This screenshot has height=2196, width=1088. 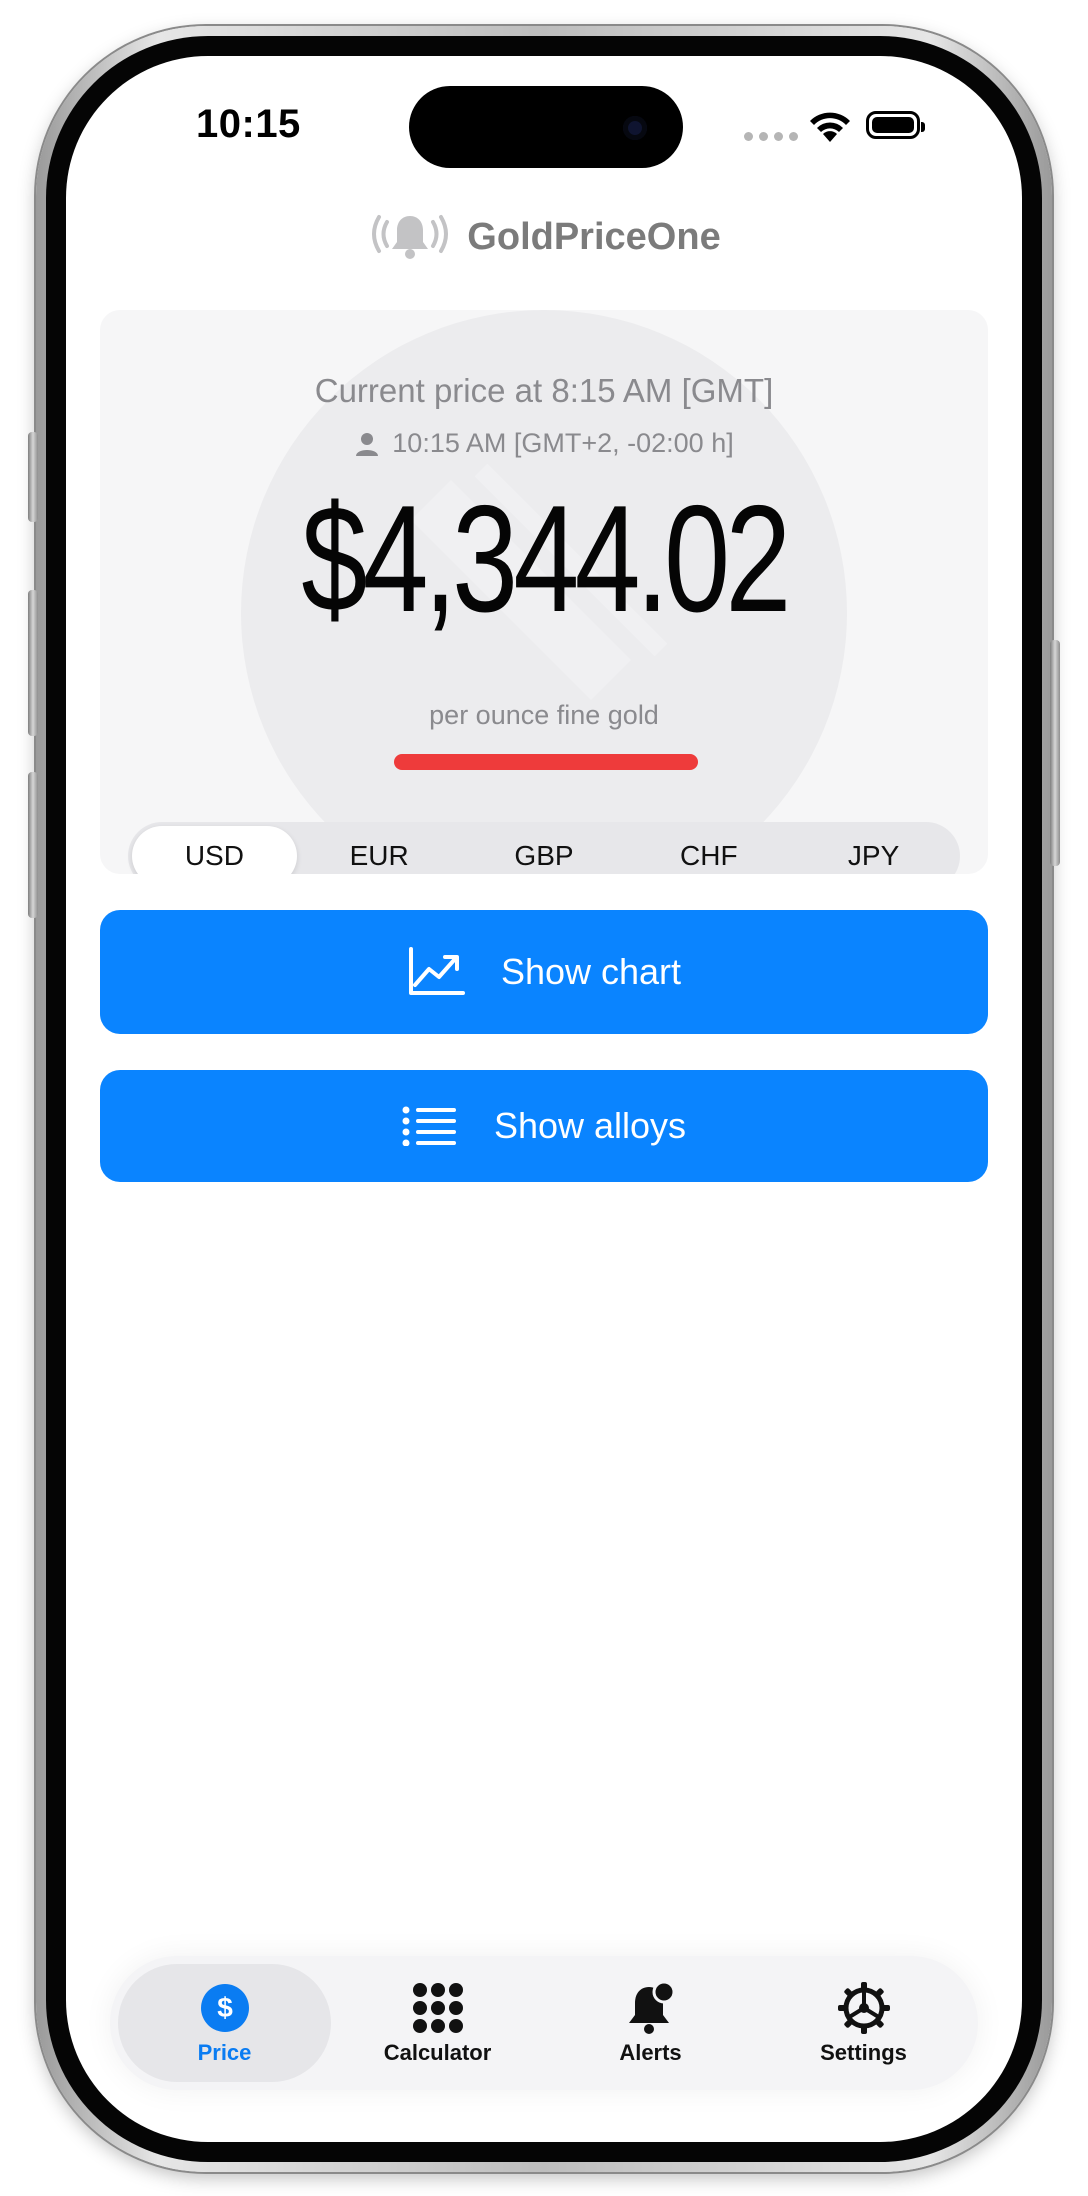 I want to click on volume-down-button, so click(x=33, y=845).